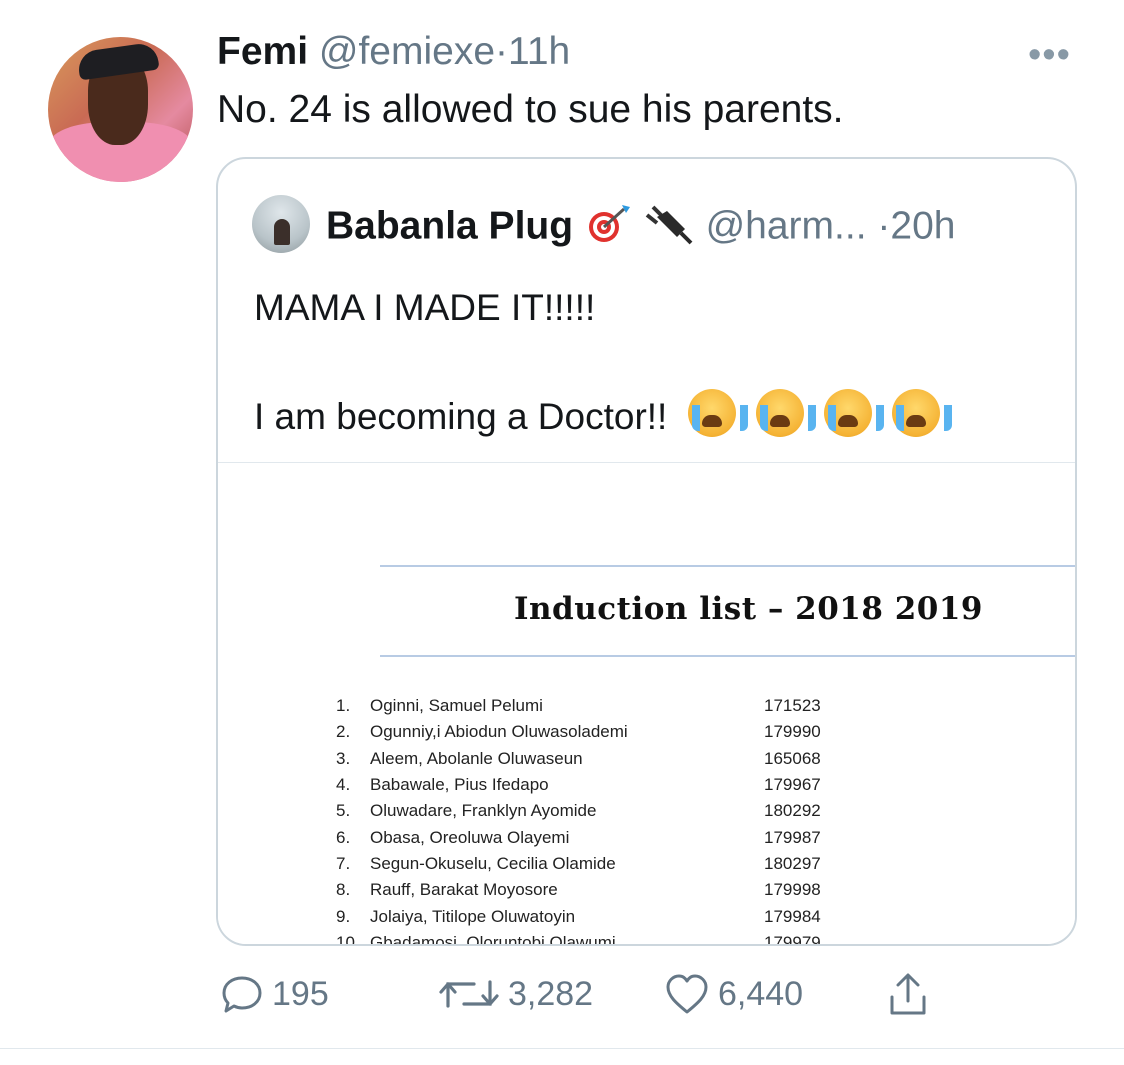 Image resolution: width=1124 pixels, height=1065 pixels. What do you see at coordinates (640, 228) in the screenshot?
I see `quoted-header: Babanla Plug @harm... ·20h` at bounding box center [640, 228].